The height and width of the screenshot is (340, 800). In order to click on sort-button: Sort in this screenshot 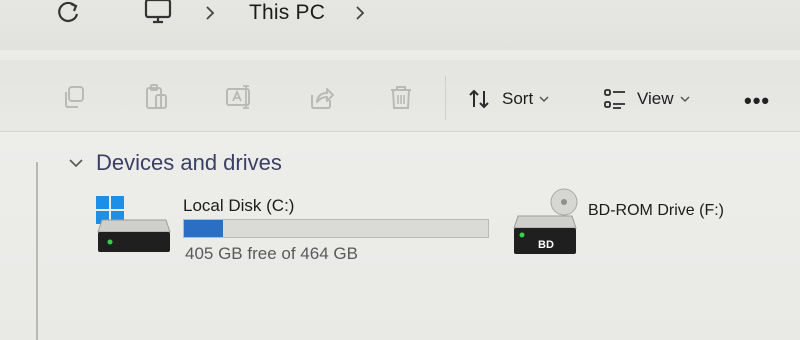, I will do `click(508, 99)`.